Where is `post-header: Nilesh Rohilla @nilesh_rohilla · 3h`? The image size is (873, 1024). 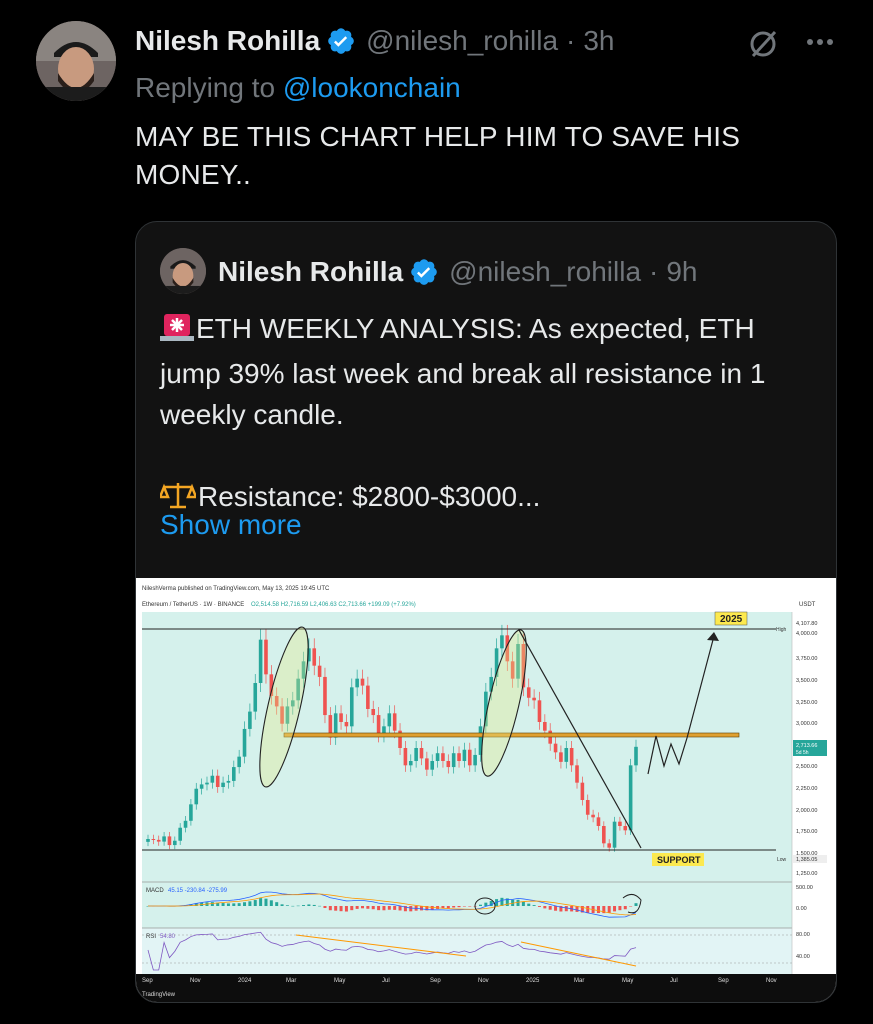 post-header: Nilesh Rohilla @nilesh_rohilla · 3h is located at coordinates (375, 41).